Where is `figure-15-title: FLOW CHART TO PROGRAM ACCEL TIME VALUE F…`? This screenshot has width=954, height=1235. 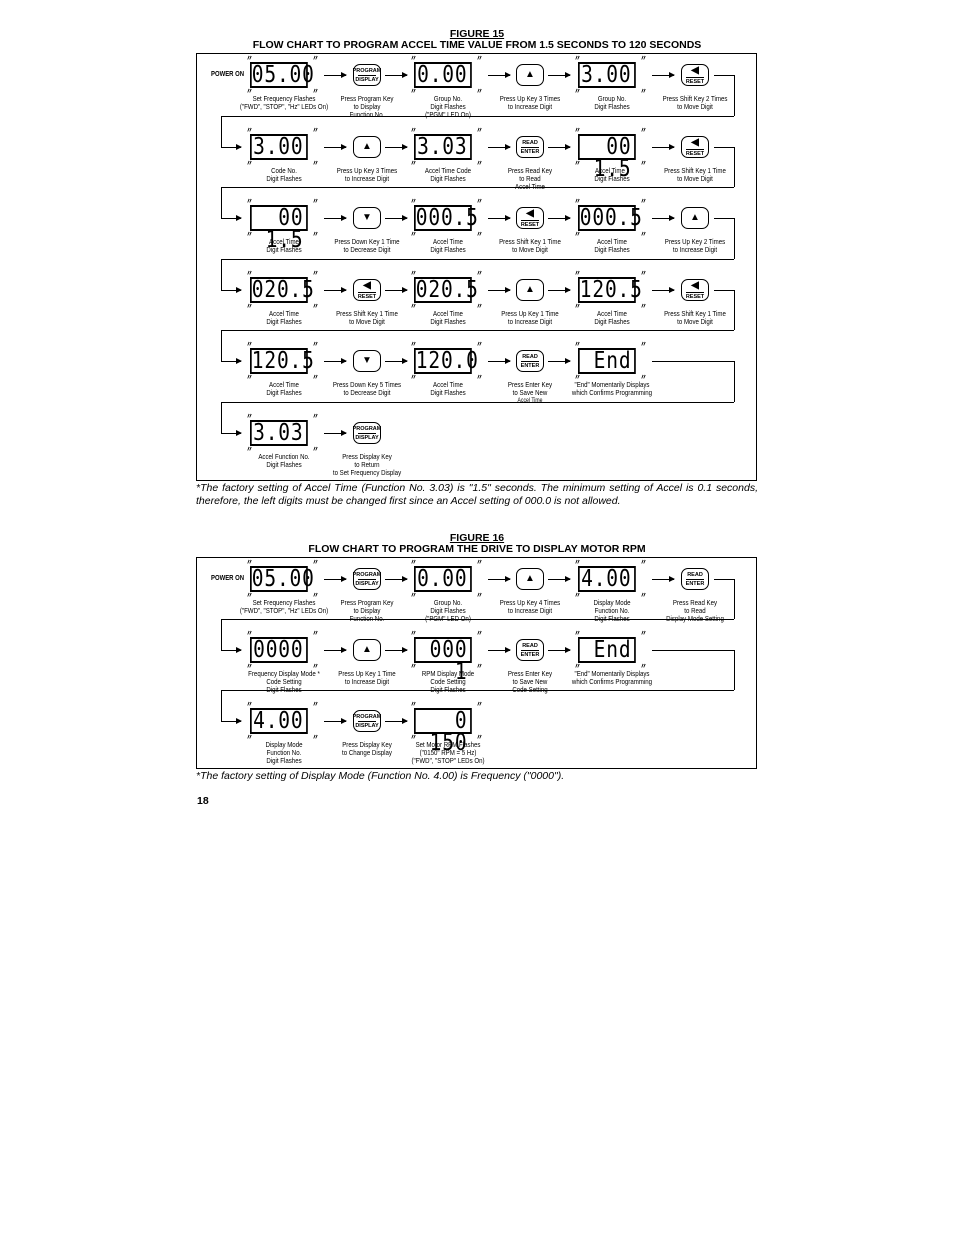 figure-15-title: FLOW CHART TO PROGRAM ACCEL TIME VALUE F… is located at coordinates (477, 45).